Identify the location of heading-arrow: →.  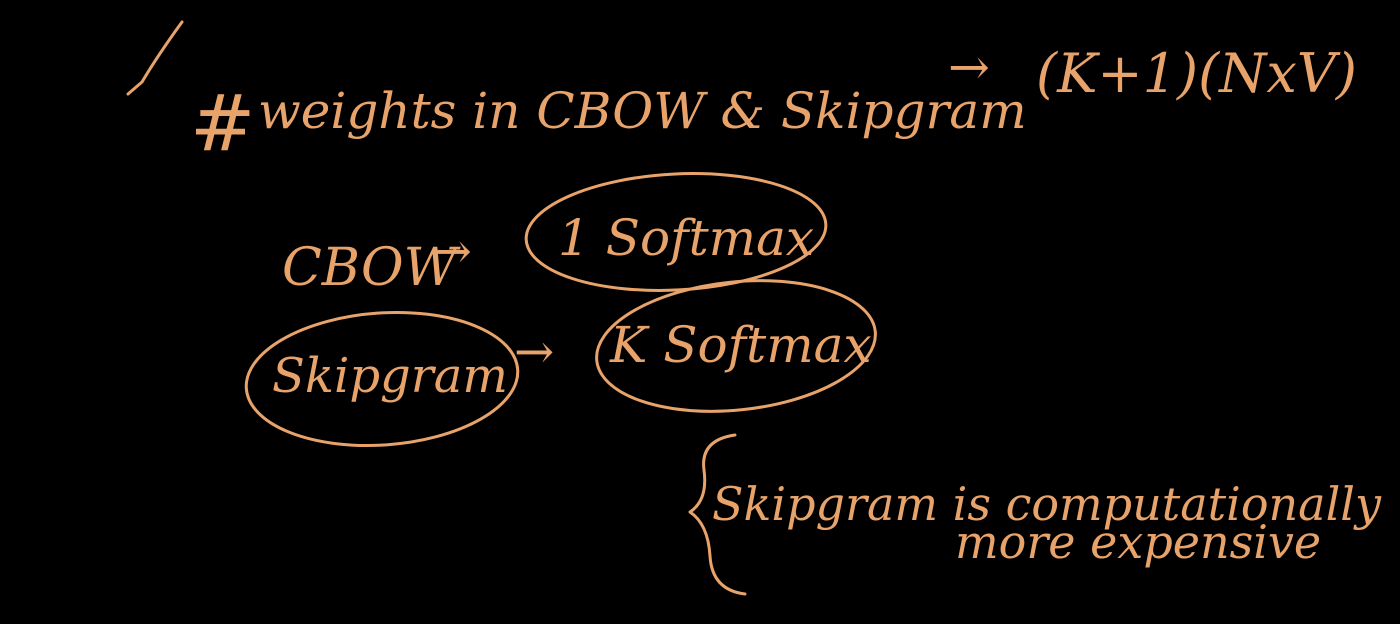
(969, 67).